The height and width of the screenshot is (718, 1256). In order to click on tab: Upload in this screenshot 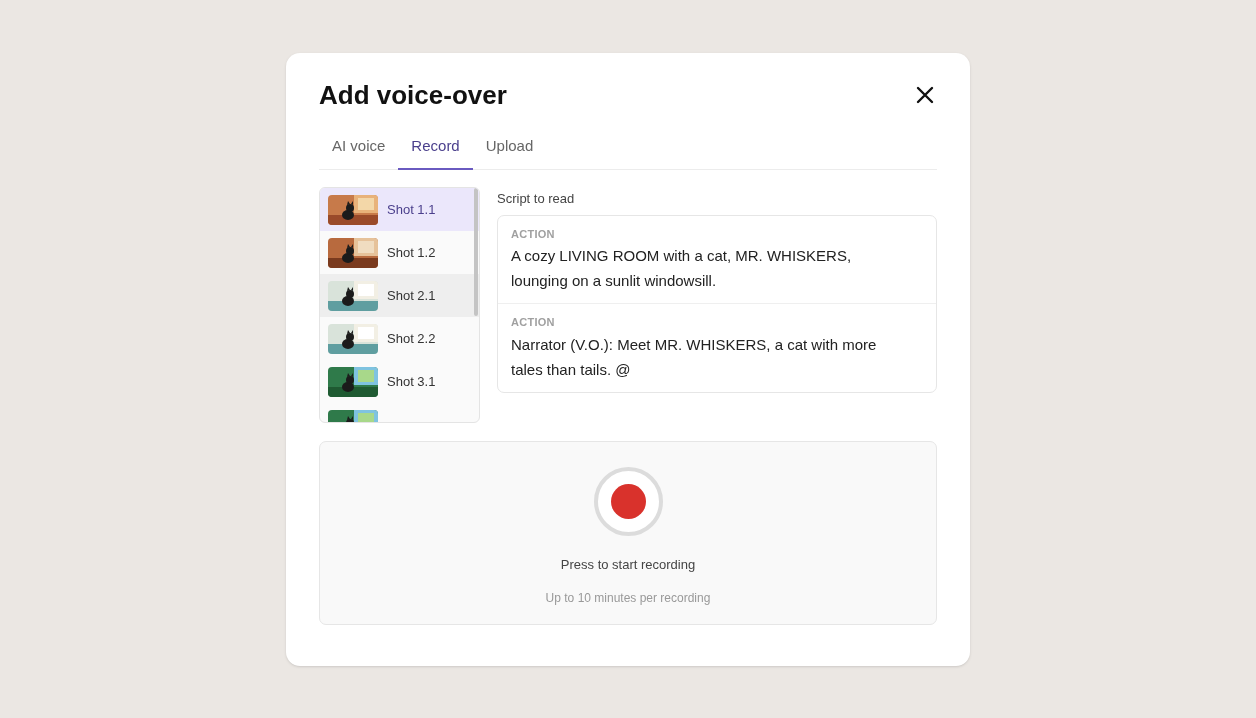, I will do `click(509, 152)`.